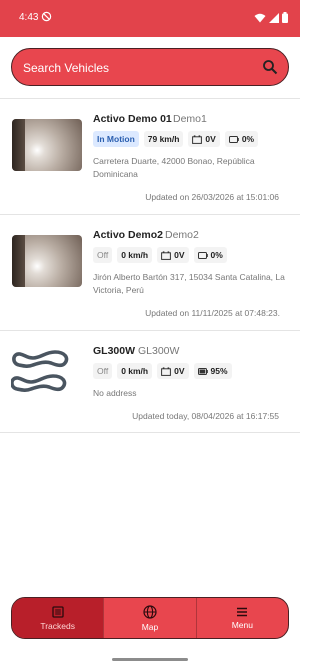 Image resolution: width=320 pixels, height=669 pixels. I want to click on vehicle-chips: Off 0 km/h 0V 95%, so click(162, 371).